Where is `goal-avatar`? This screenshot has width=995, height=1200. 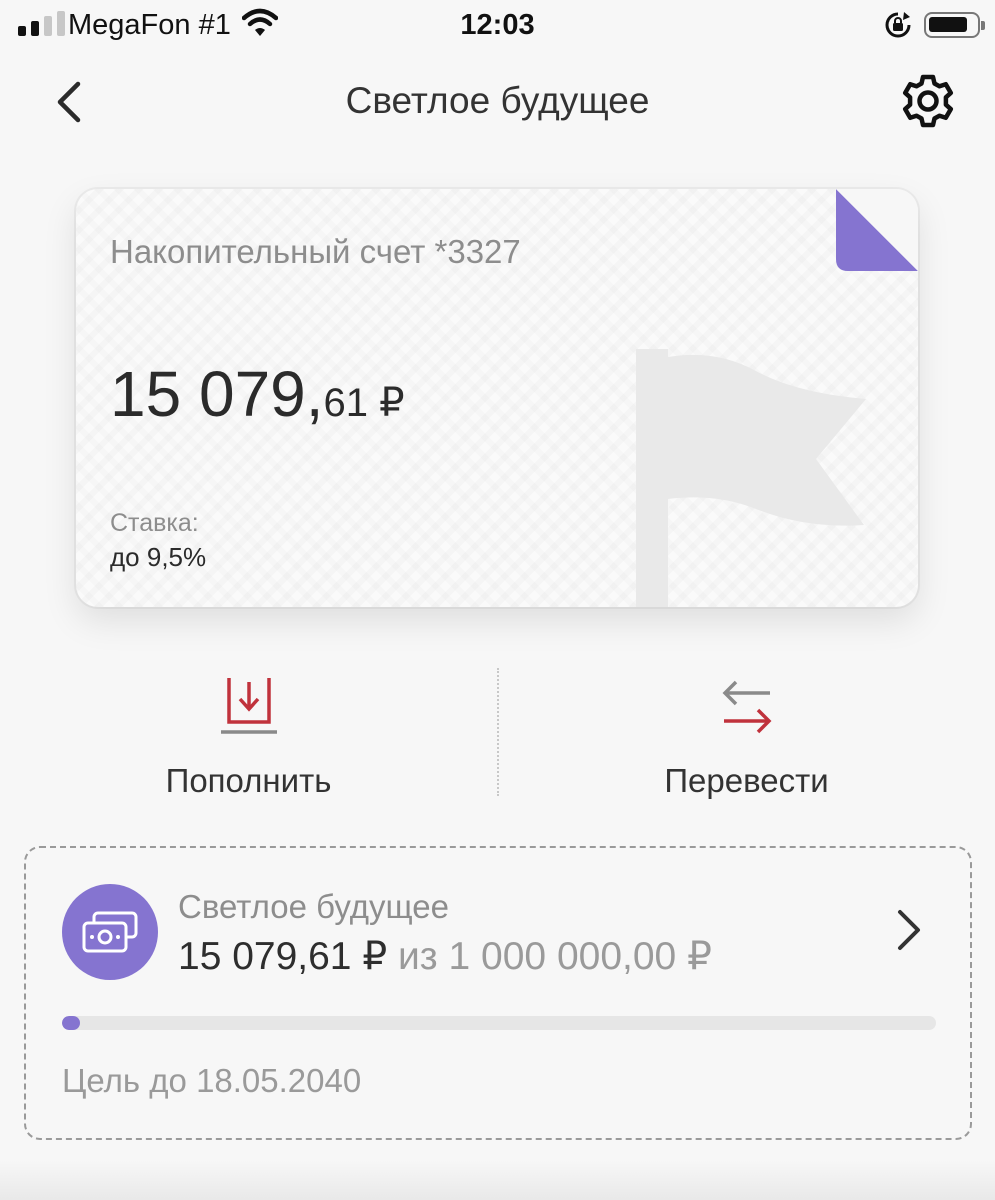
goal-avatar is located at coordinates (110, 932).